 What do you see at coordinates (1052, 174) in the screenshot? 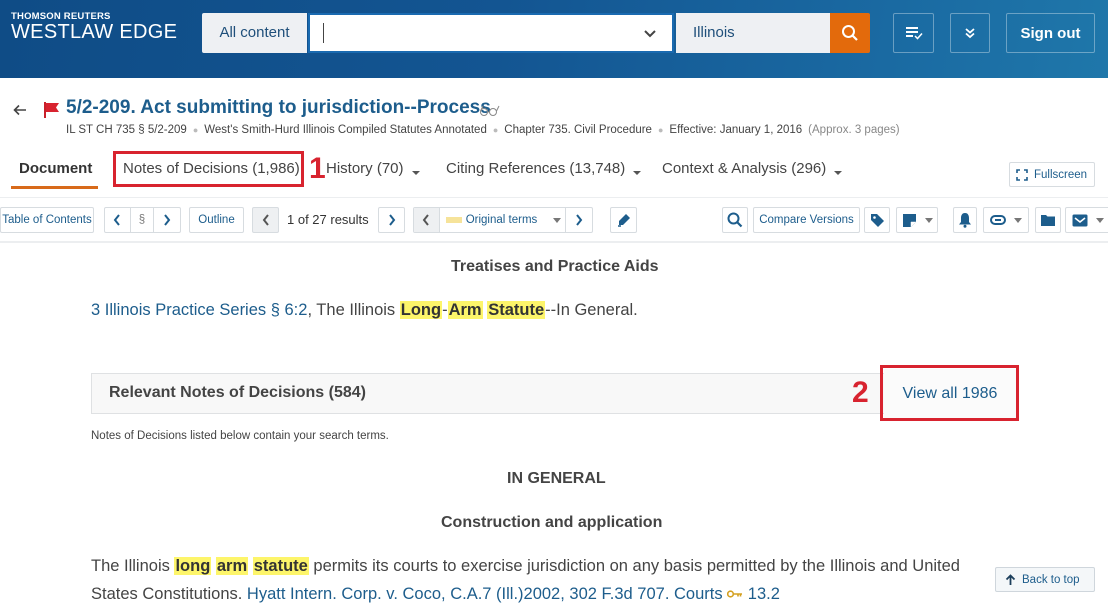
I see `fullscreen-button: Fullscreen` at bounding box center [1052, 174].